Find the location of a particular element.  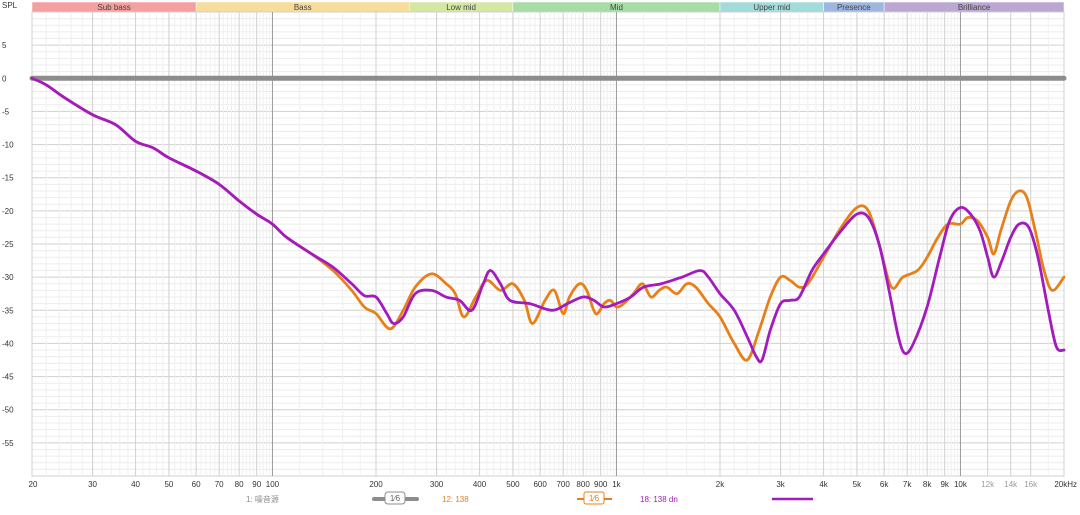

x-tick-label: 700 is located at coordinates (563, 484).